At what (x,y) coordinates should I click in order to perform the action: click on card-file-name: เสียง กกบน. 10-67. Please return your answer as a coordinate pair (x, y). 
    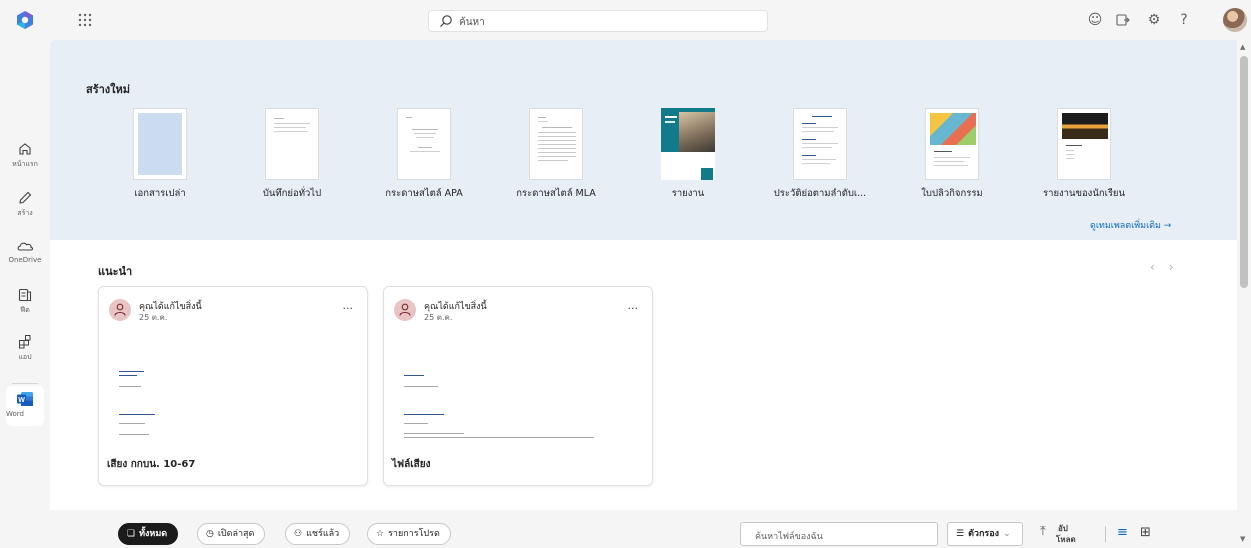
    Looking at the image, I should click on (151, 464).